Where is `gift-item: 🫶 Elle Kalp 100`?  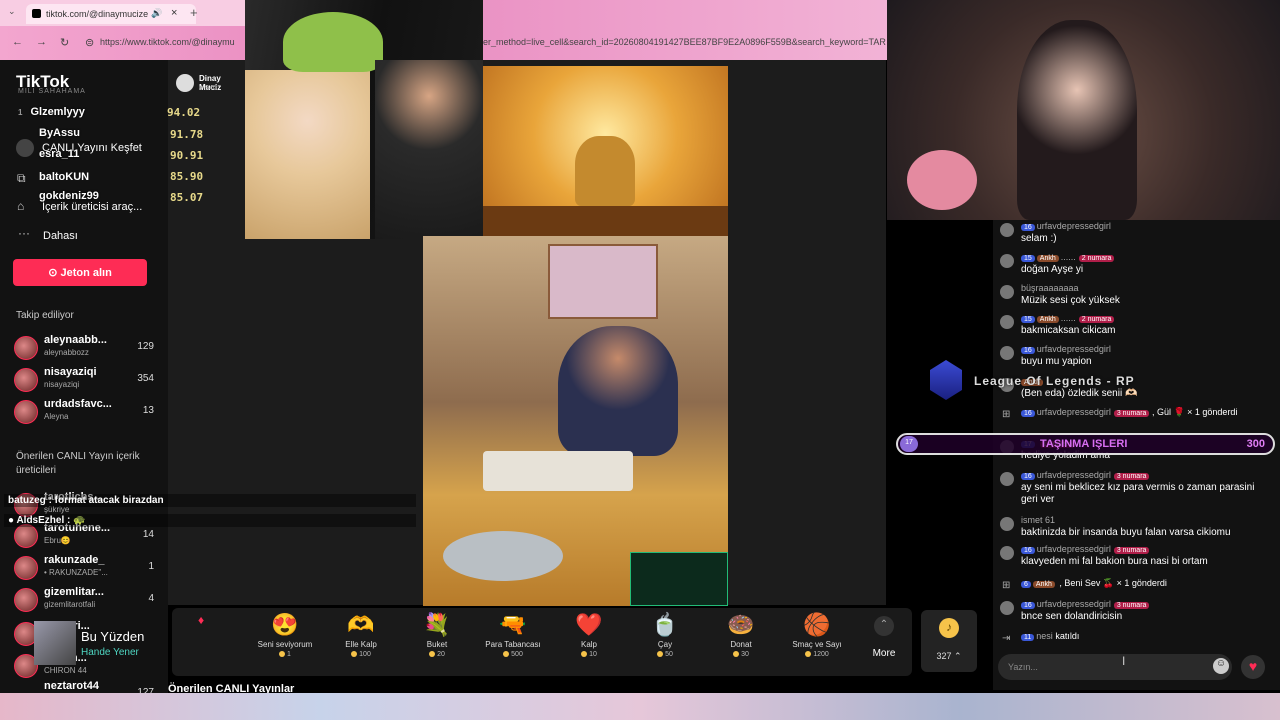
gift-item: 🫶 Elle Kalp 100 is located at coordinates (361, 635).